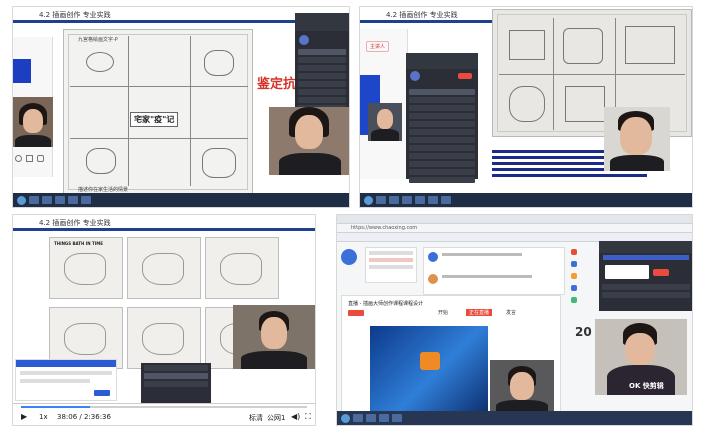 The width and height of the screenshot is (705, 434). I want to click on control-icons, so click(33, 161).